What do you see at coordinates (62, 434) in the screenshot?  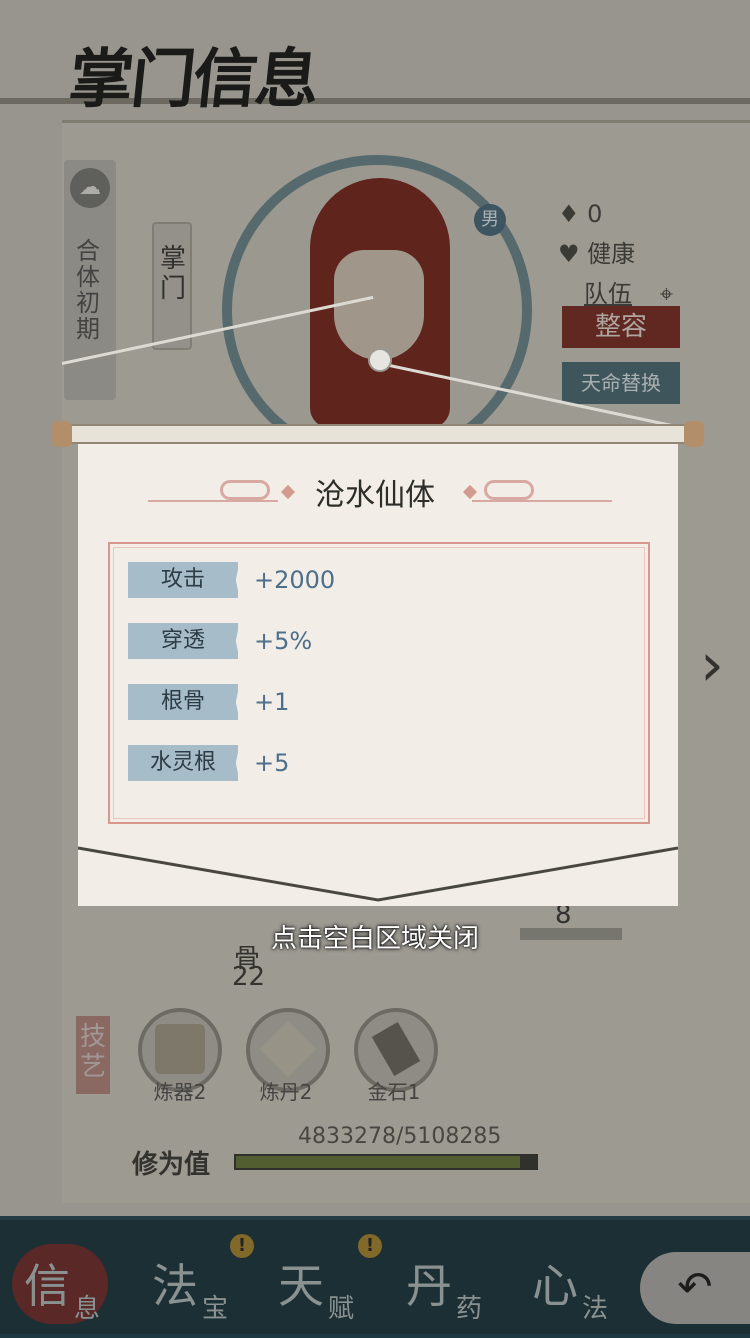 I see `scroll-rod-cap-left` at bounding box center [62, 434].